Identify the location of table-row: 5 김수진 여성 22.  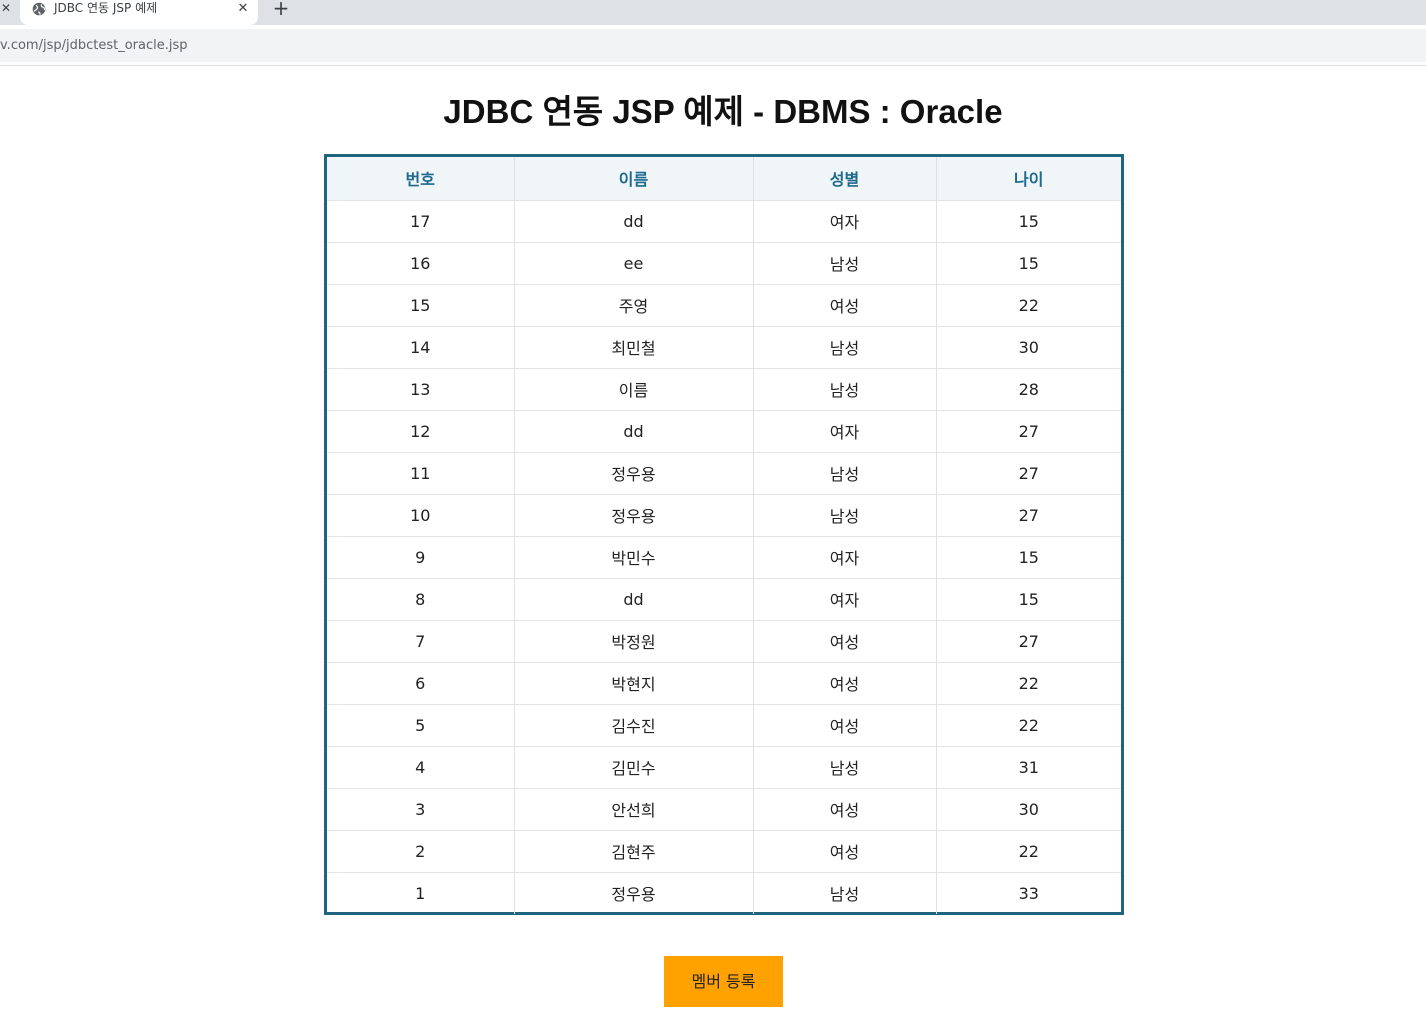
(724, 725).